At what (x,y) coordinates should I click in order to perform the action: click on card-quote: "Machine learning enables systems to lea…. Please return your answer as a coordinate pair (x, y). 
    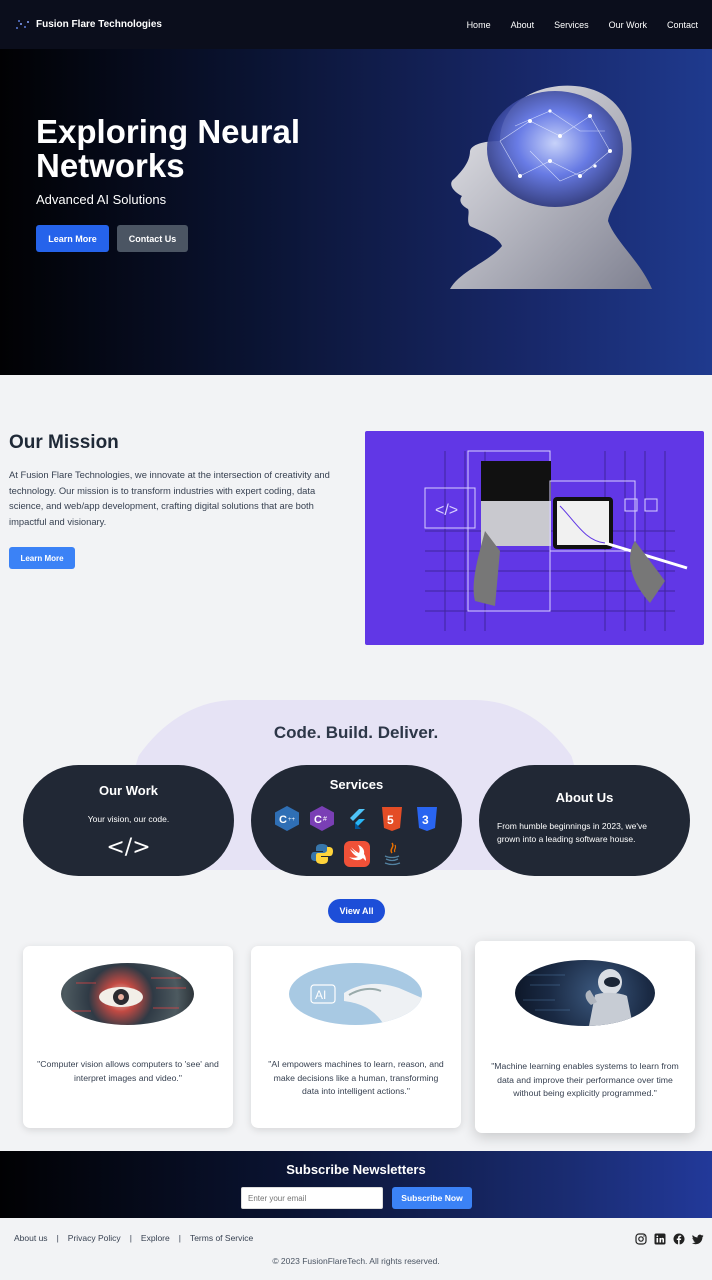
    Looking at the image, I should click on (585, 1079).